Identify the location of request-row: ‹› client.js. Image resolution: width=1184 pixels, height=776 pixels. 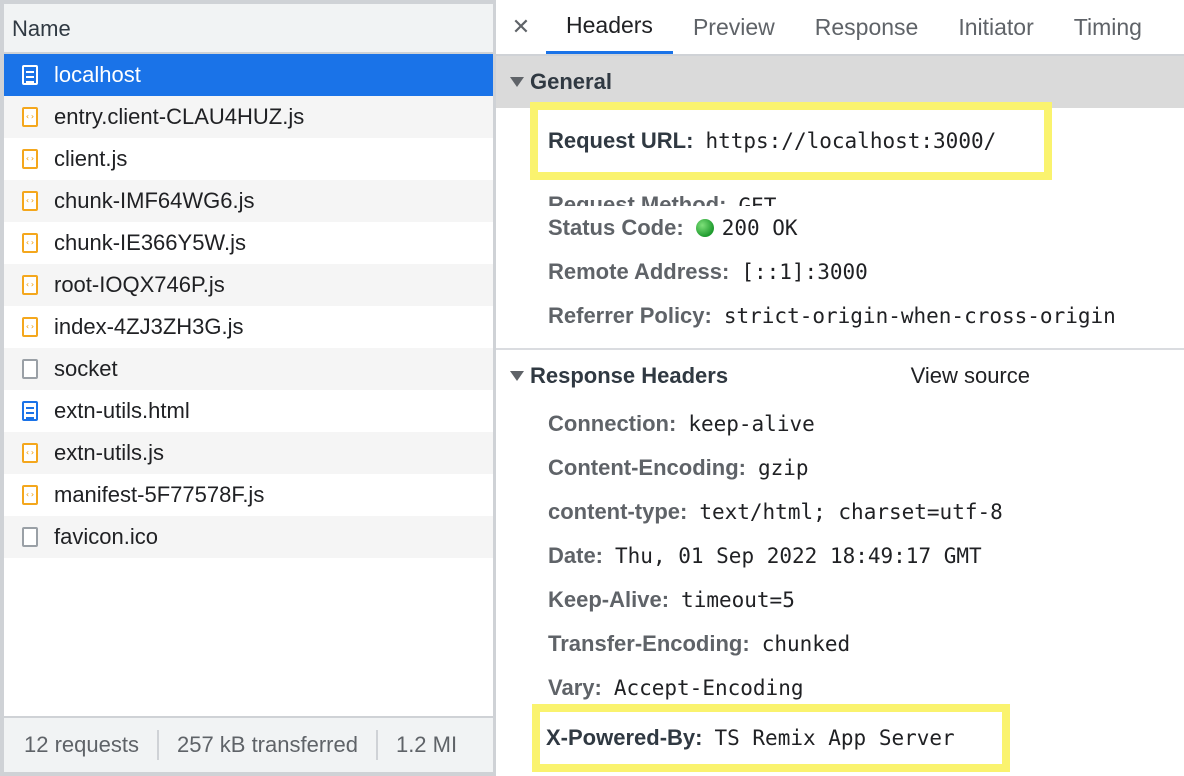
(248, 159).